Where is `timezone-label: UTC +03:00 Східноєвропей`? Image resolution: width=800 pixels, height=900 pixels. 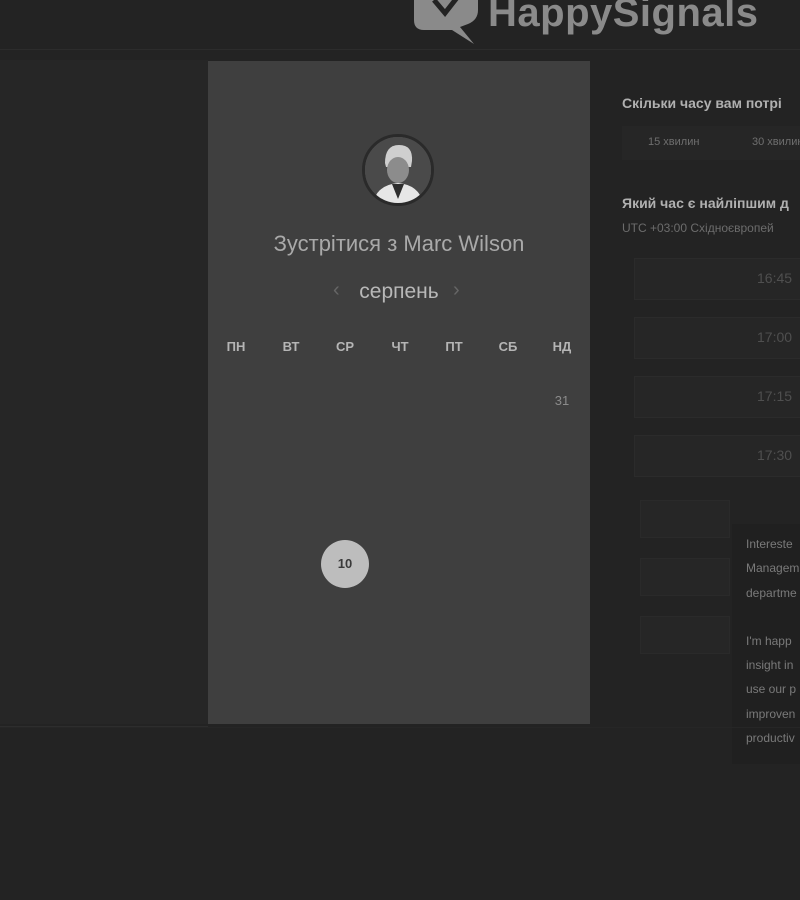 timezone-label: UTC +03:00 Східноєвропей is located at coordinates (698, 228).